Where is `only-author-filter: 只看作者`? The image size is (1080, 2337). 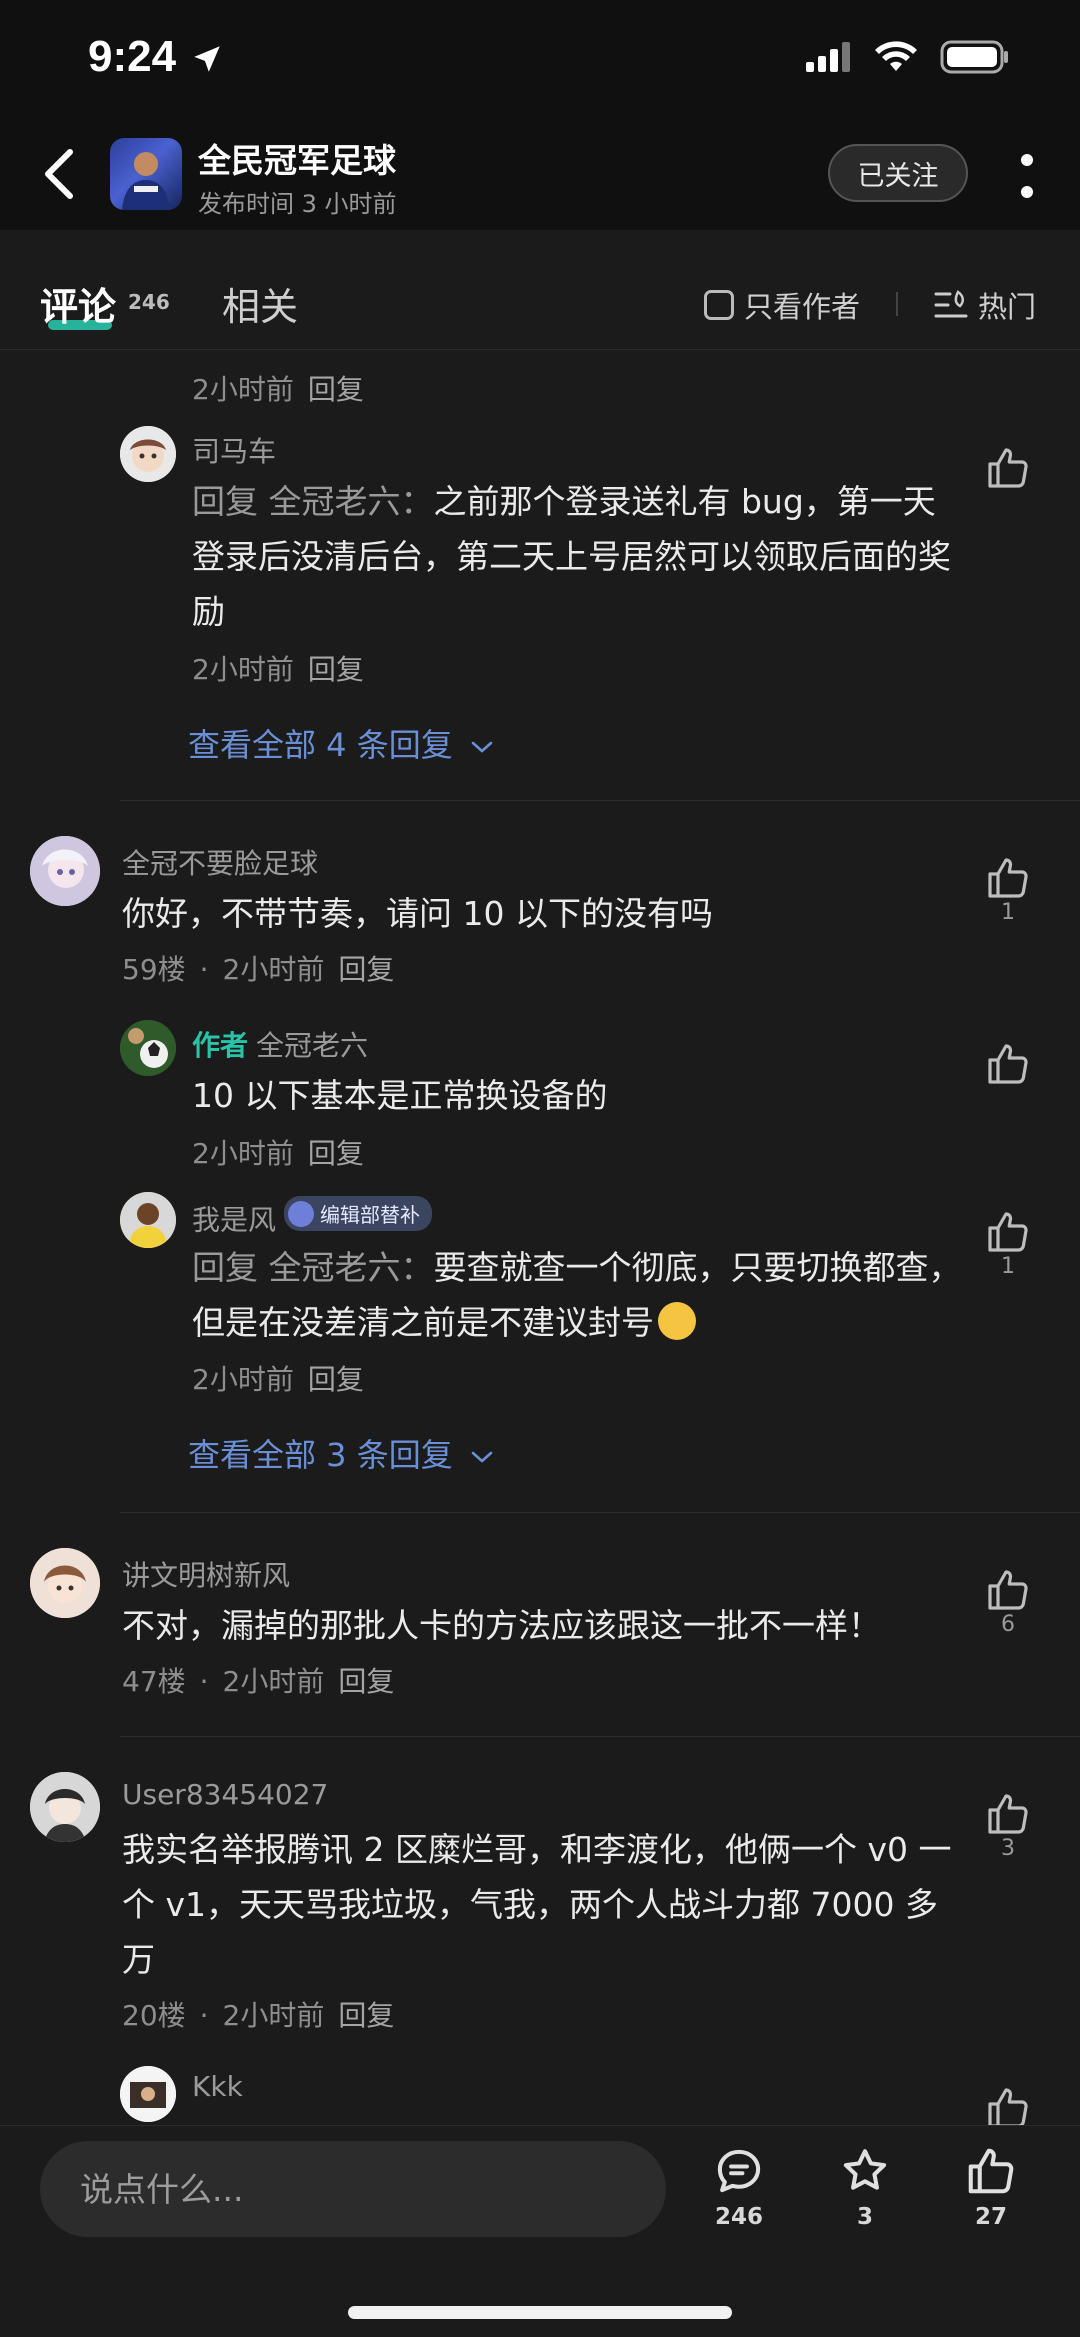
only-author-filter: 只看作者 is located at coordinates (782, 305).